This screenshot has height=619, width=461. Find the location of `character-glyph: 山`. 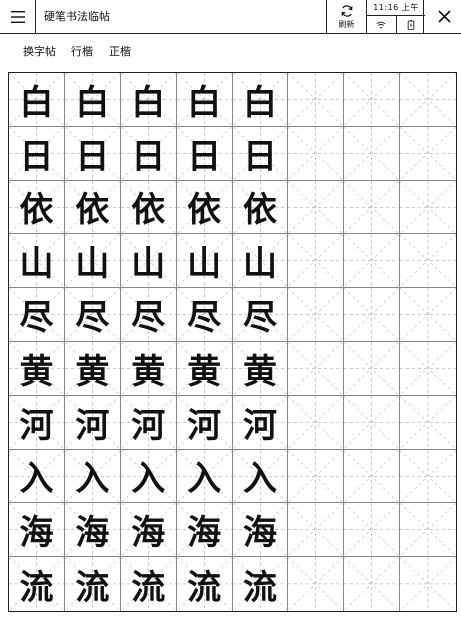

character-glyph: 山 is located at coordinates (148, 264).